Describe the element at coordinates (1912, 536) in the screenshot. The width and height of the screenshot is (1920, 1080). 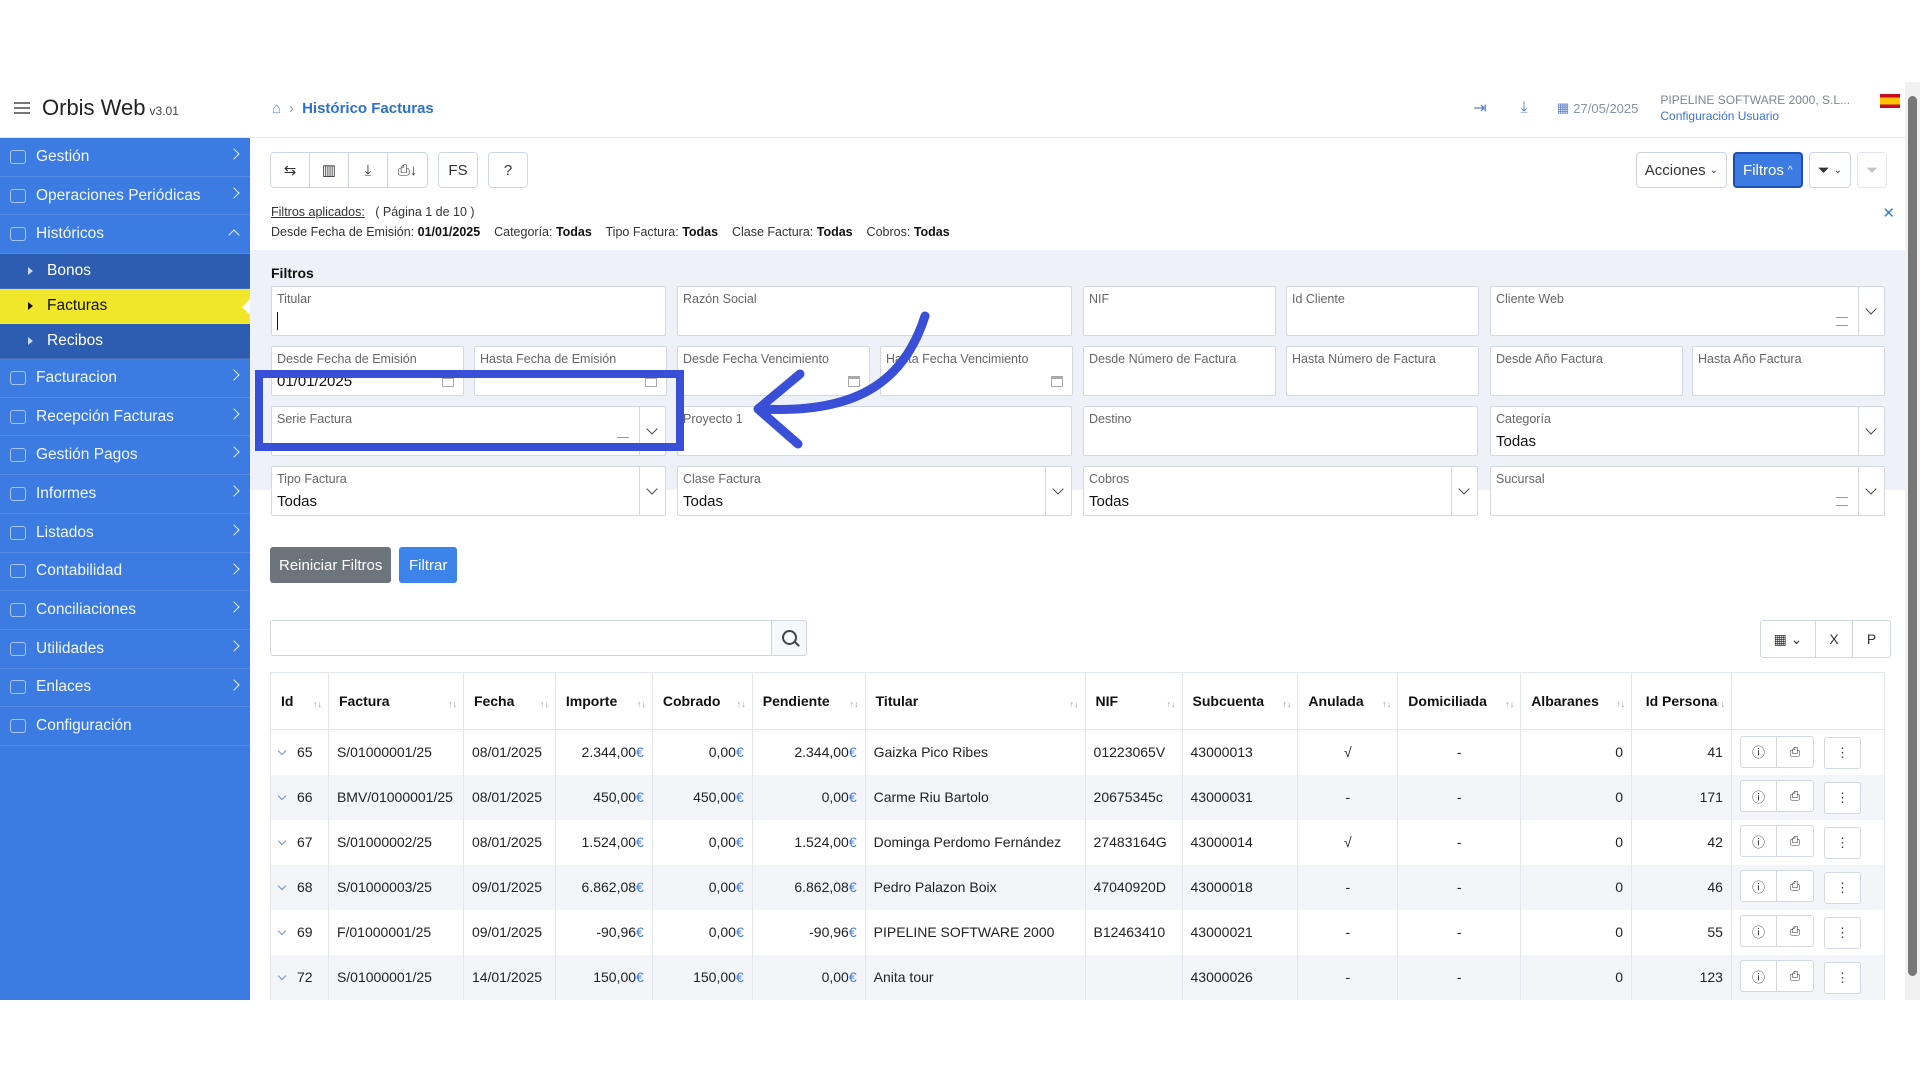
I see `scrollbar-thumb` at that location.